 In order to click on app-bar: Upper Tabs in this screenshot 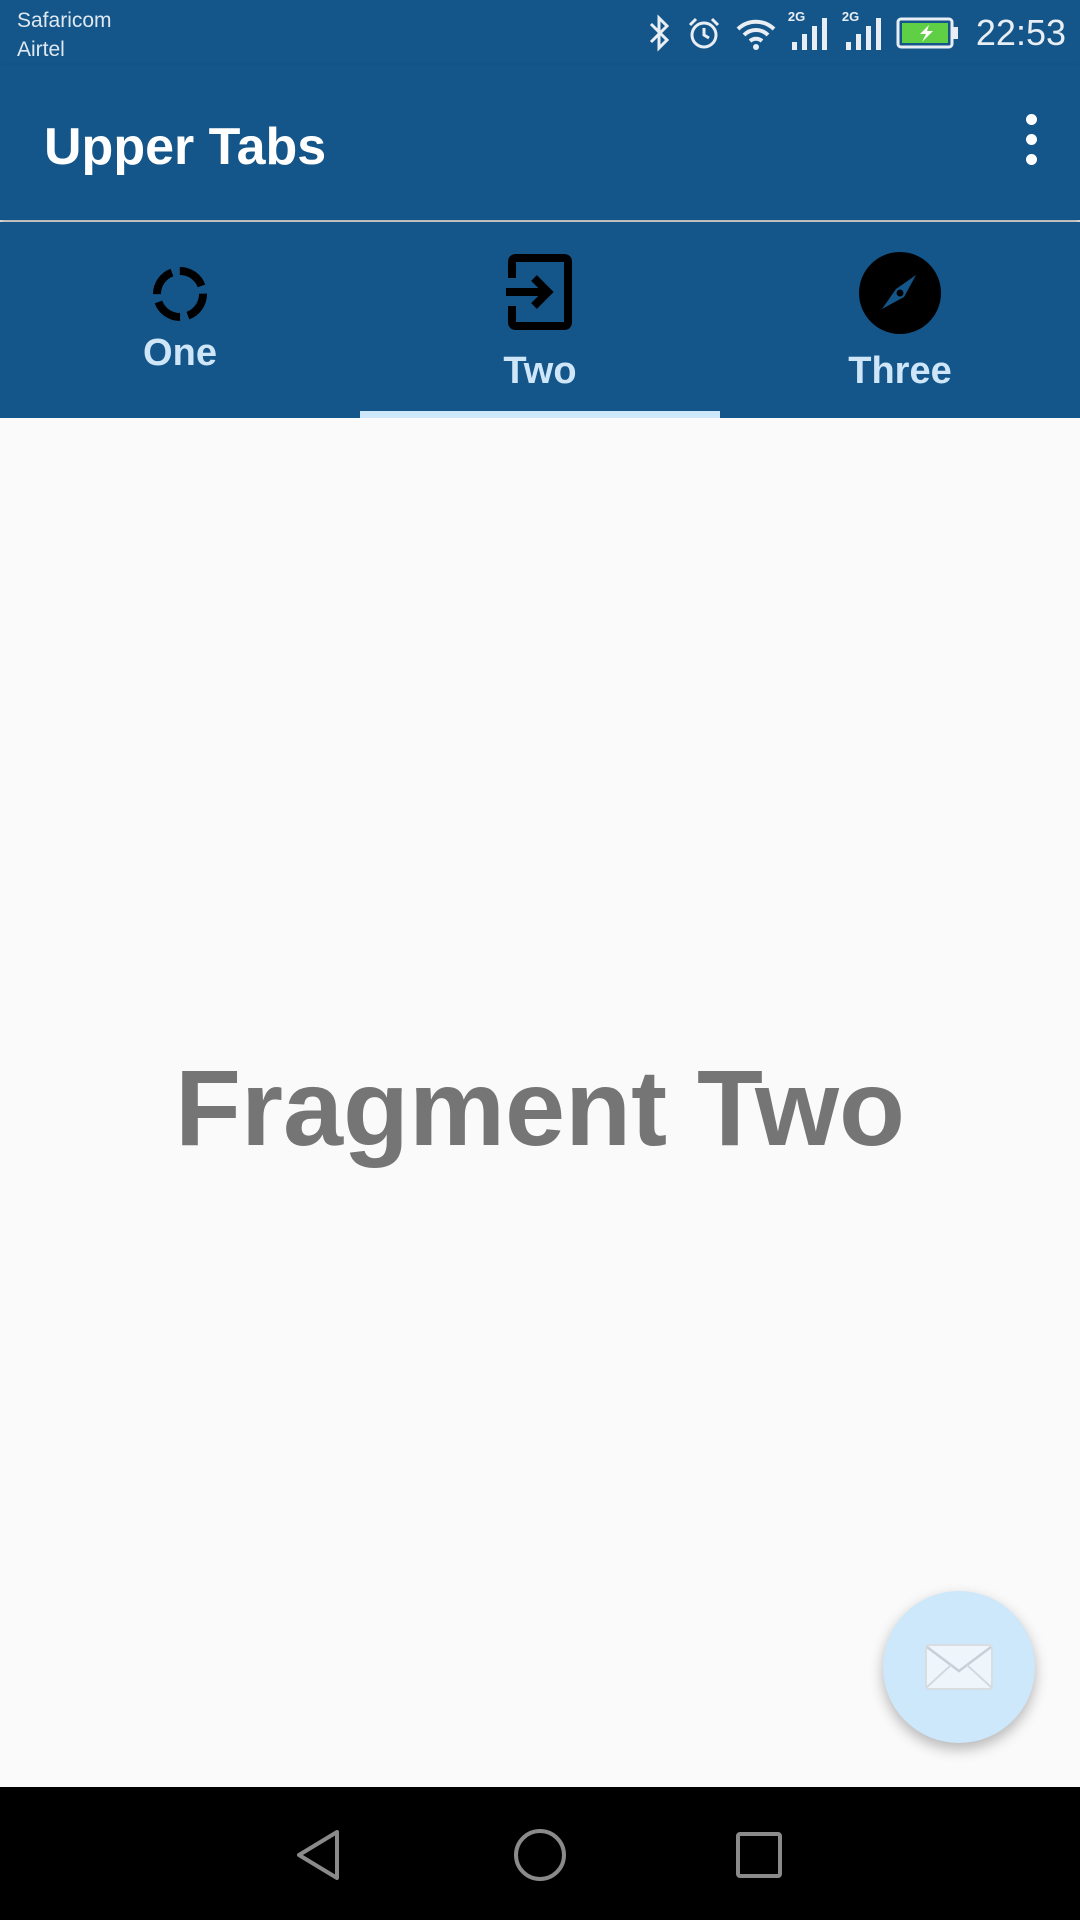, I will do `click(540, 142)`.